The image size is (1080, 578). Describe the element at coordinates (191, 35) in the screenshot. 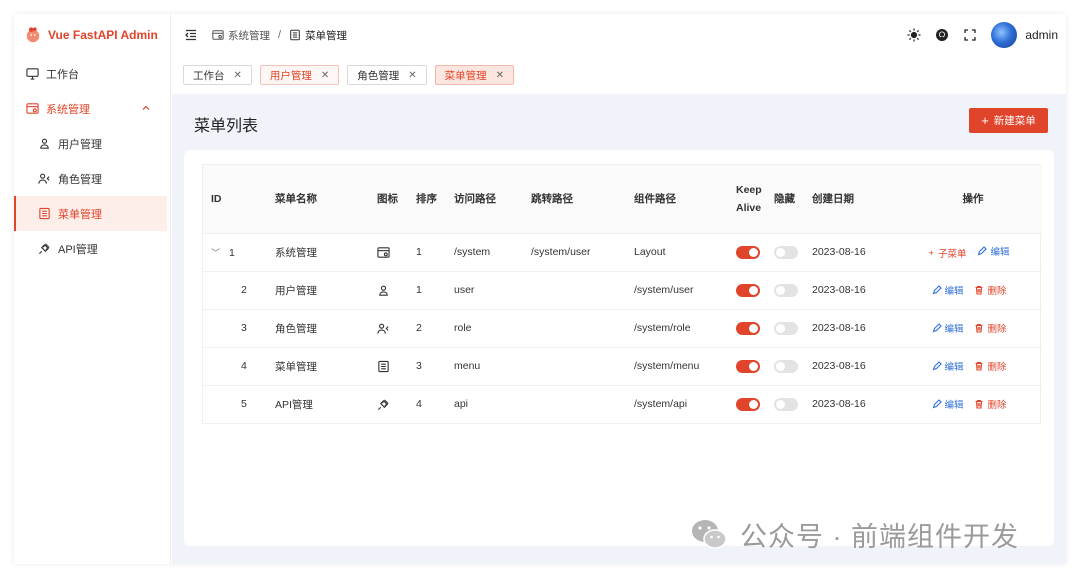

I see `collapse-menu-icon` at that location.